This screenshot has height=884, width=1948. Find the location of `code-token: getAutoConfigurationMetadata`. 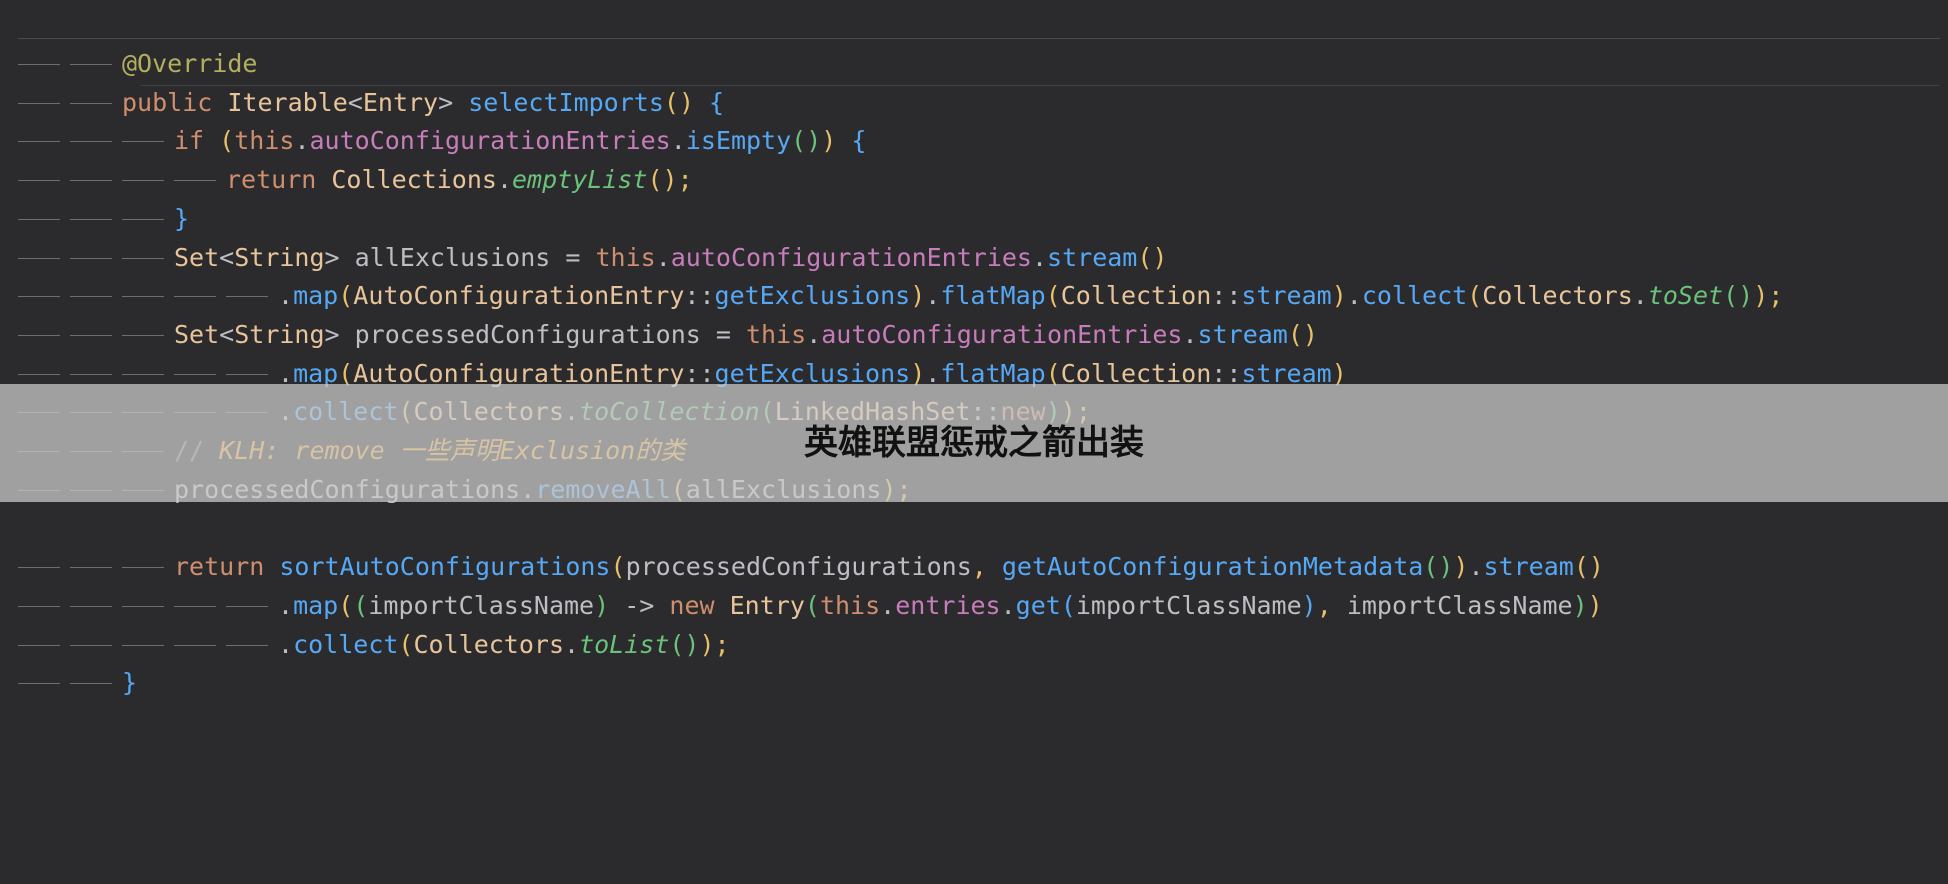

code-token: getAutoConfigurationMetadata is located at coordinates (1212, 567).